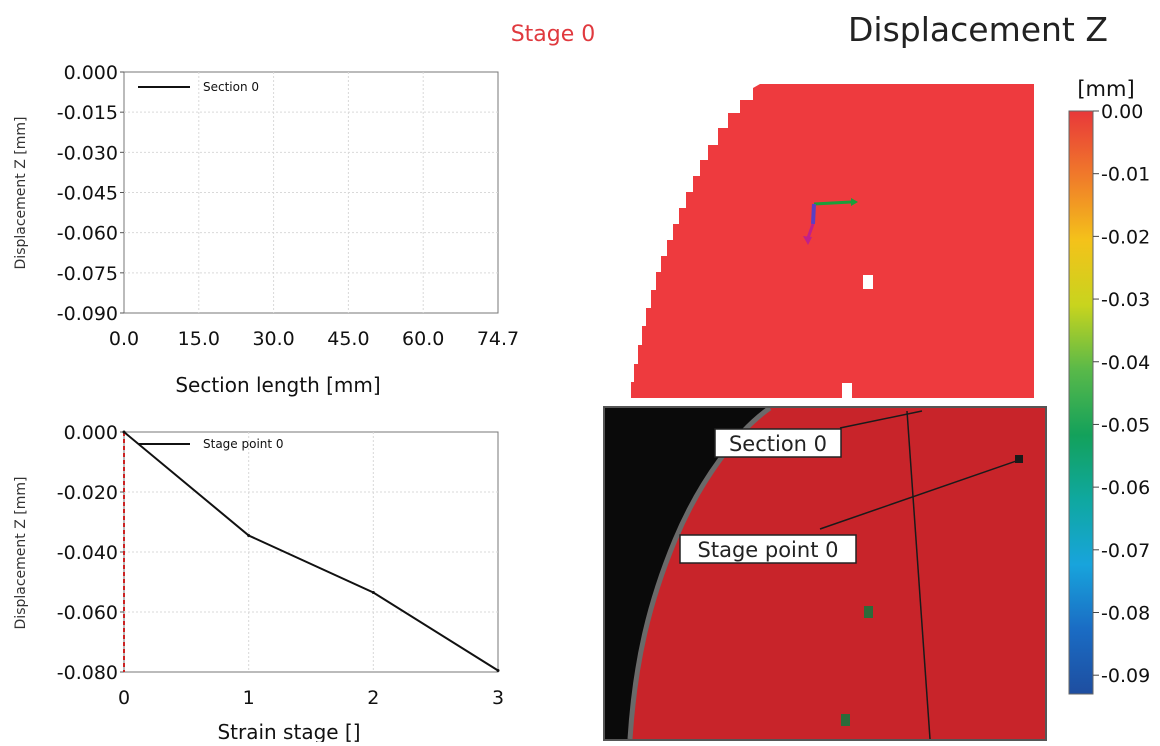  What do you see at coordinates (288, 731) in the screenshot?
I see `x-axis-label: Strain stage []` at bounding box center [288, 731].